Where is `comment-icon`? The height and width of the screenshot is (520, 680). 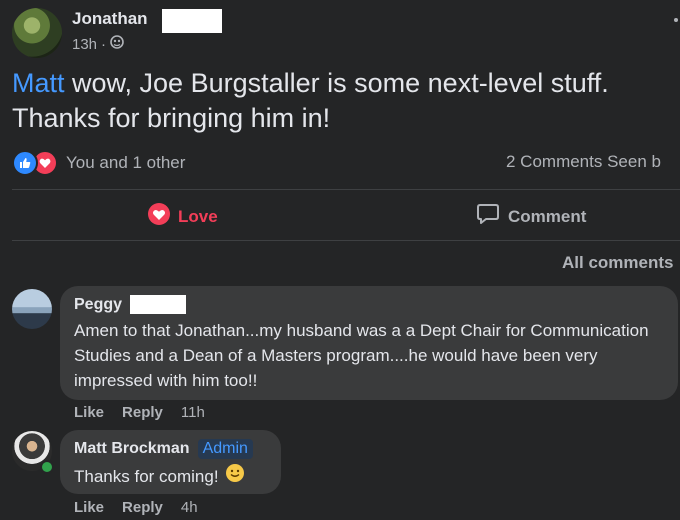 comment-icon is located at coordinates (488, 216).